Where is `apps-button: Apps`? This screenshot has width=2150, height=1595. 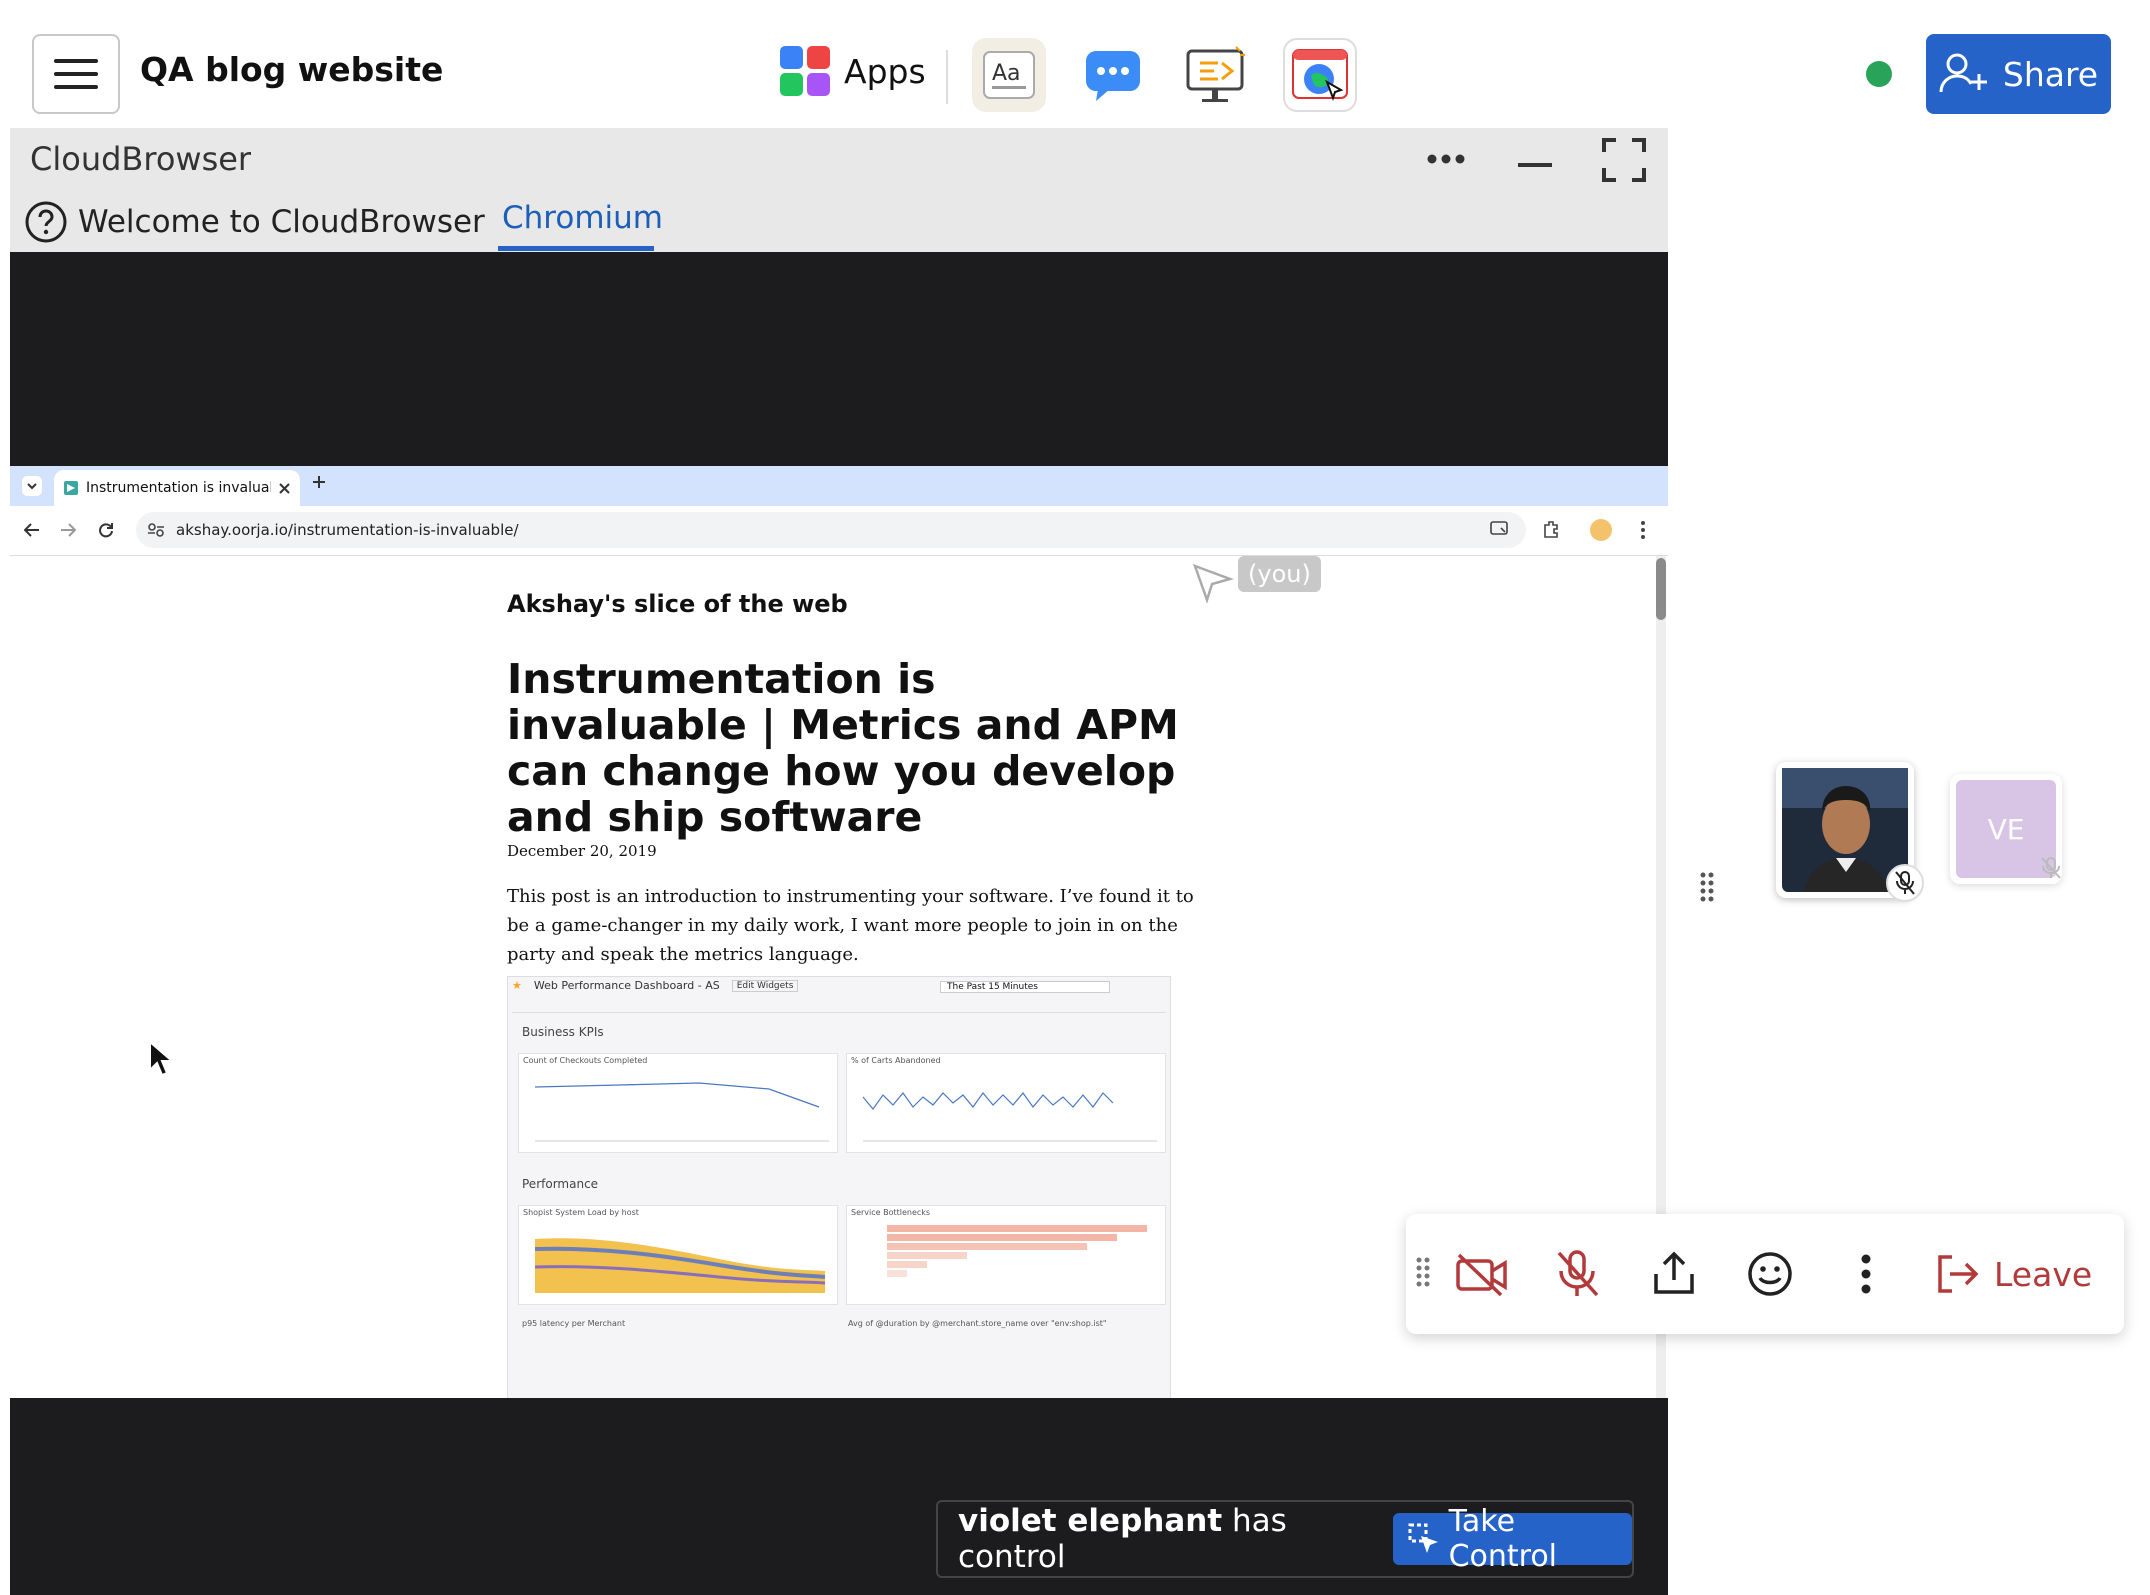
apps-button: Apps is located at coordinates (853, 71).